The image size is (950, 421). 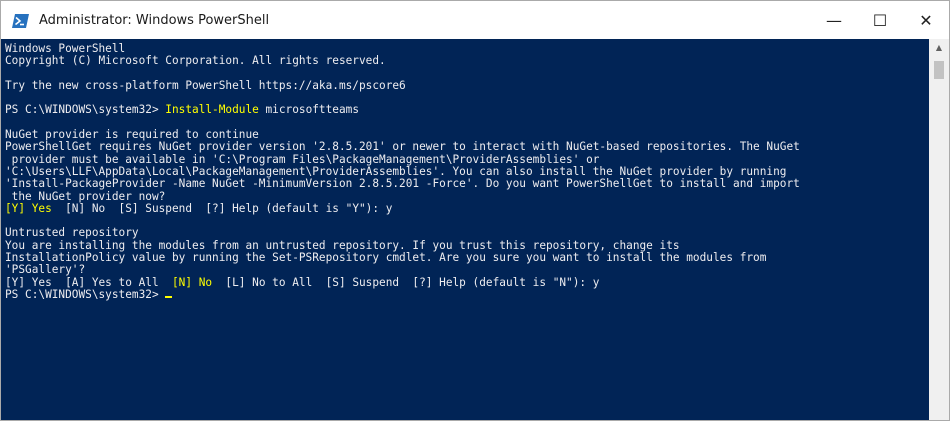 I want to click on console-text: Windows PowerShell, so click(x=65, y=48).